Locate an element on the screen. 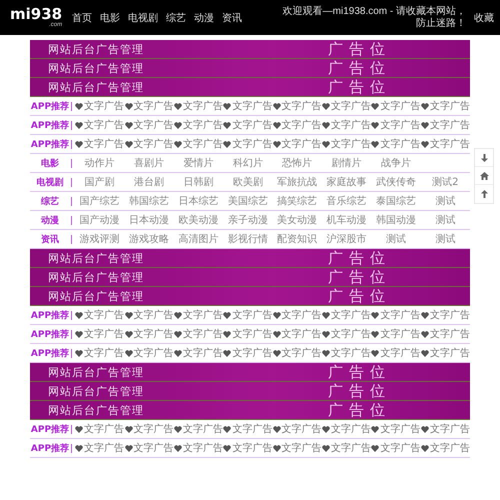 The image size is (500, 500). category-link: 战争片 is located at coordinates (396, 163).